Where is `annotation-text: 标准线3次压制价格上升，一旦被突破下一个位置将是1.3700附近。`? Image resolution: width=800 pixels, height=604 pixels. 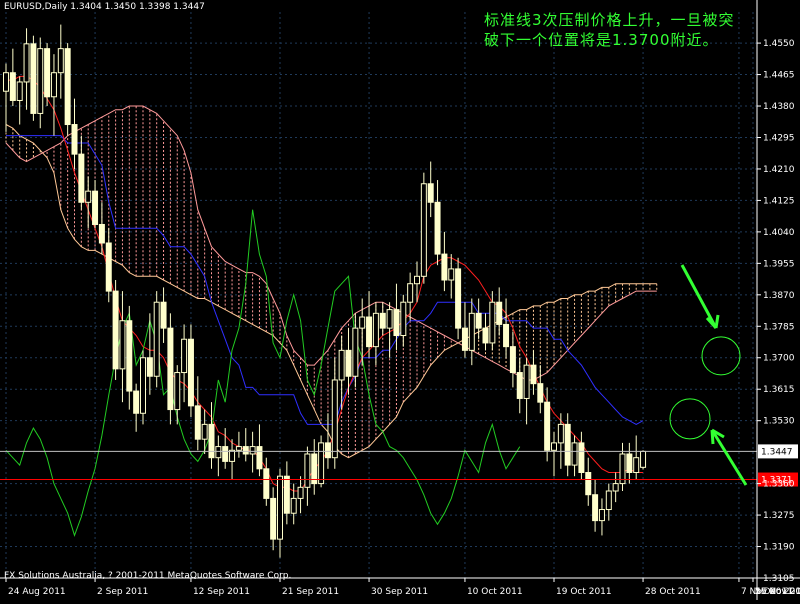
annotation-text: 标准线3次压制价格上升，一旦被突破下一个位置将是1.3700附近。 is located at coordinates (609, 30).